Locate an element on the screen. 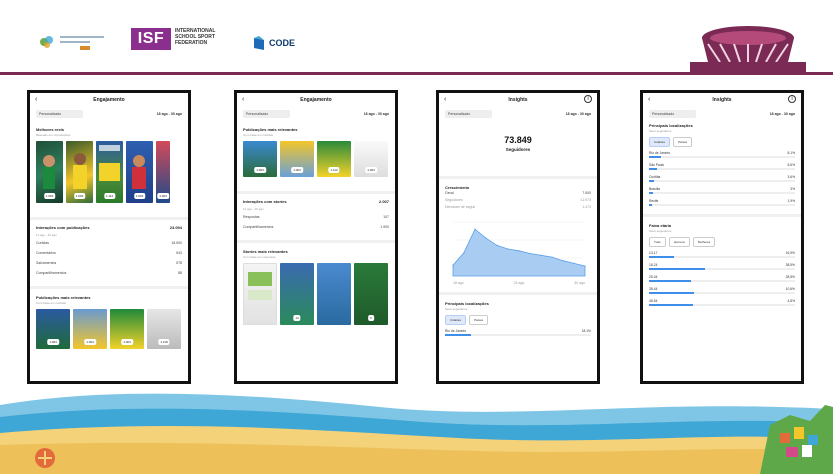 The height and width of the screenshot is (474, 833). tab-men: Homens is located at coordinates (679, 242).